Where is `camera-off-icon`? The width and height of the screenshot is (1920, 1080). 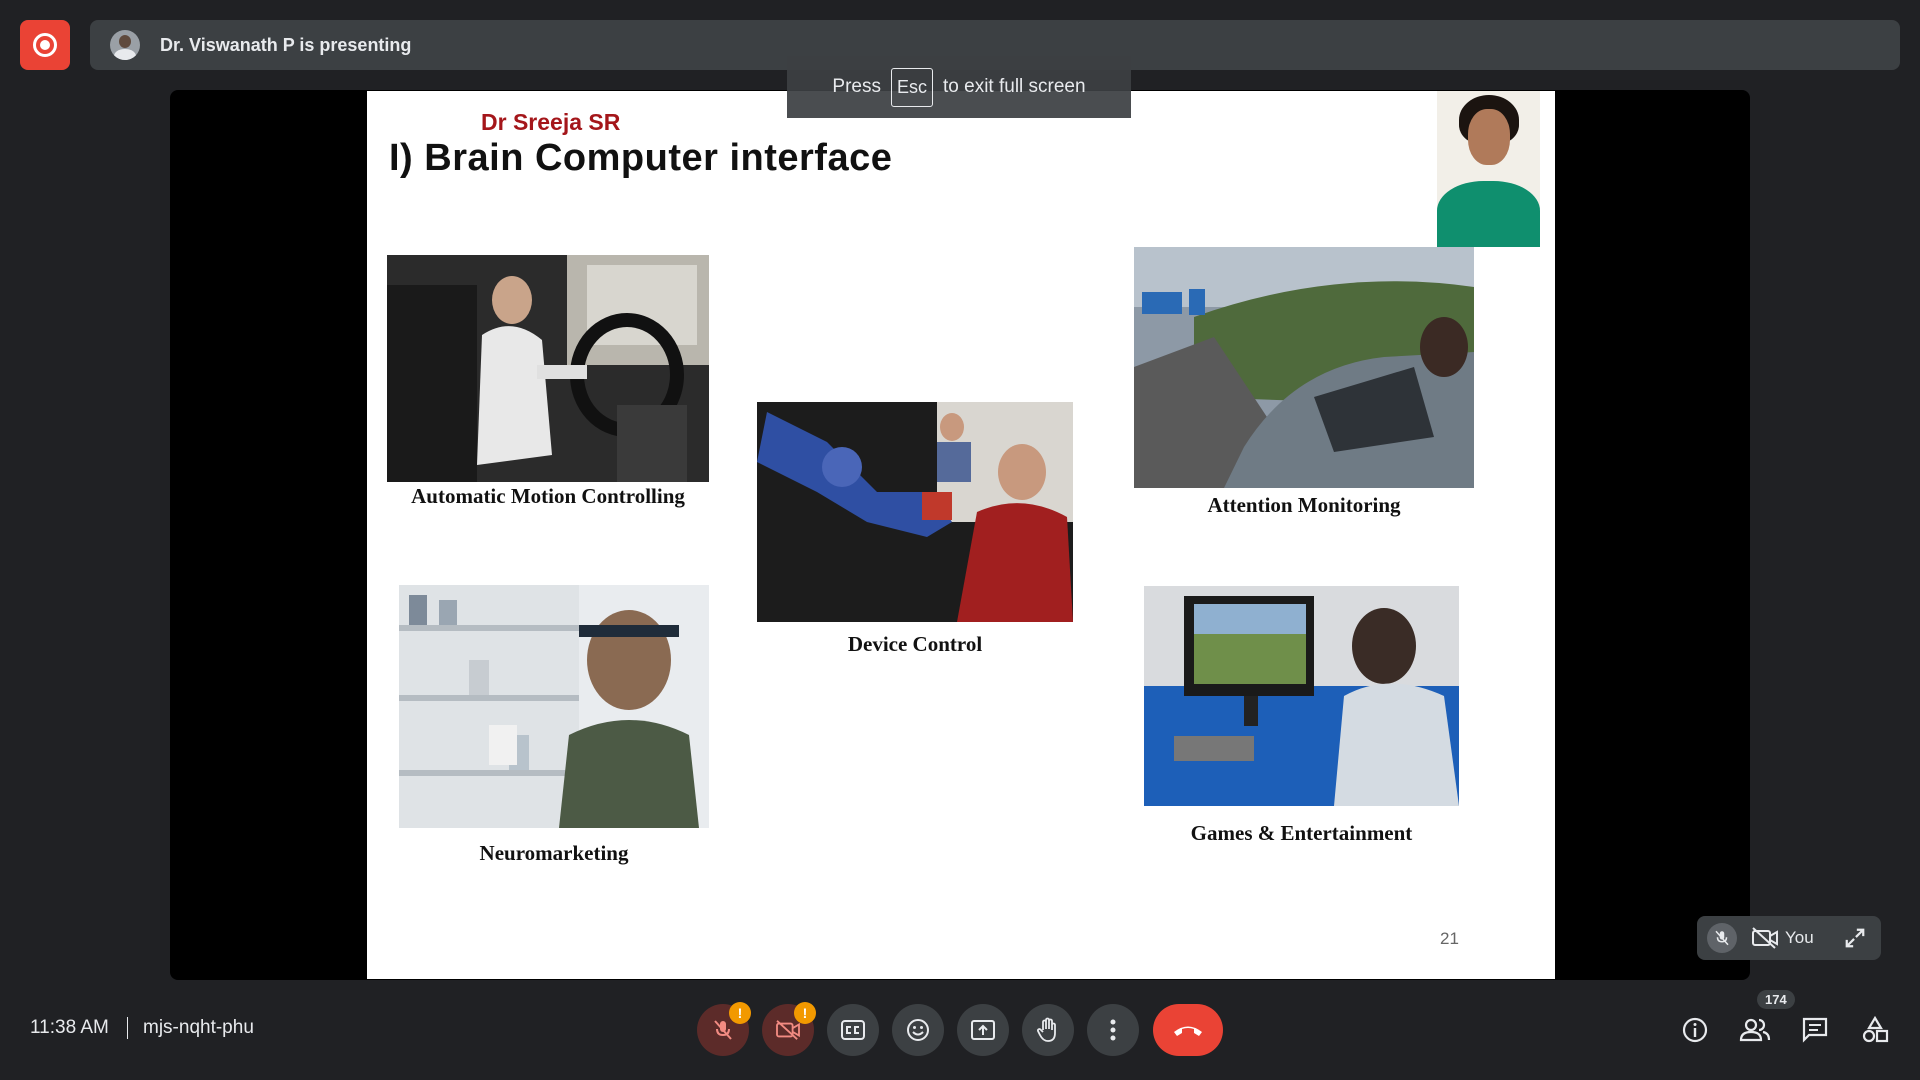
camera-off-icon is located at coordinates (788, 1030).